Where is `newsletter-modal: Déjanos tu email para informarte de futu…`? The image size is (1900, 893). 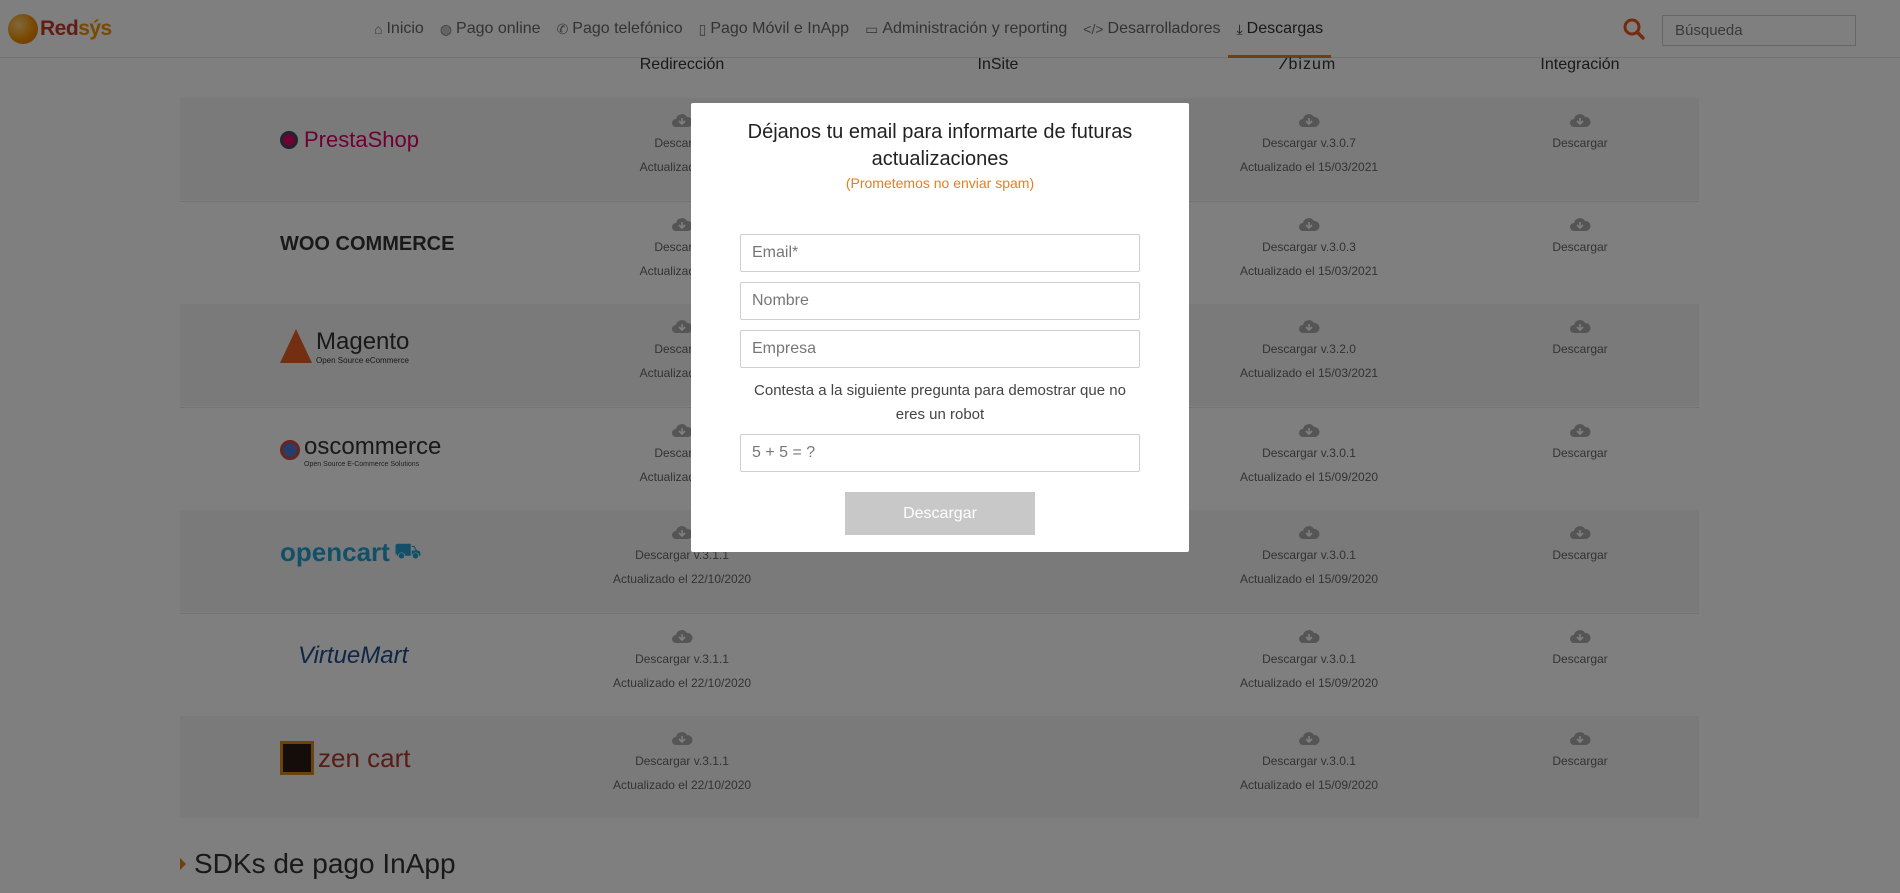
newsletter-modal: Déjanos tu email para informarte de futu… is located at coordinates (940, 327).